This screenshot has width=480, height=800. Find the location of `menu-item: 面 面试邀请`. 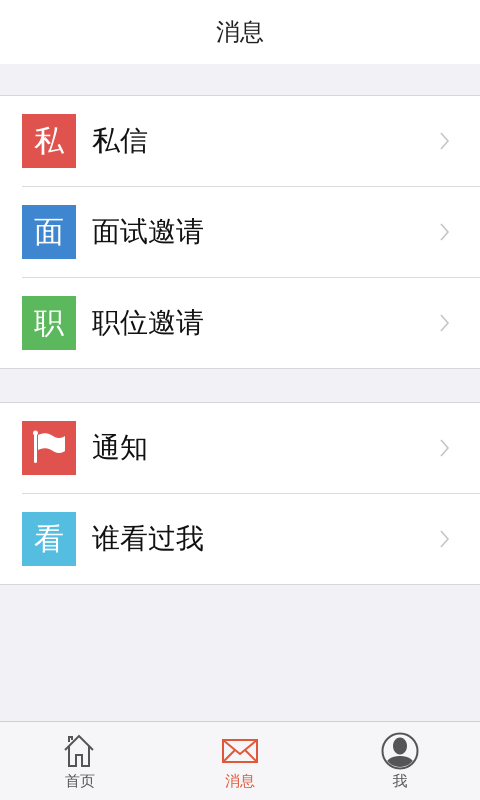

menu-item: 面 面试邀请 is located at coordinates (251, 232).